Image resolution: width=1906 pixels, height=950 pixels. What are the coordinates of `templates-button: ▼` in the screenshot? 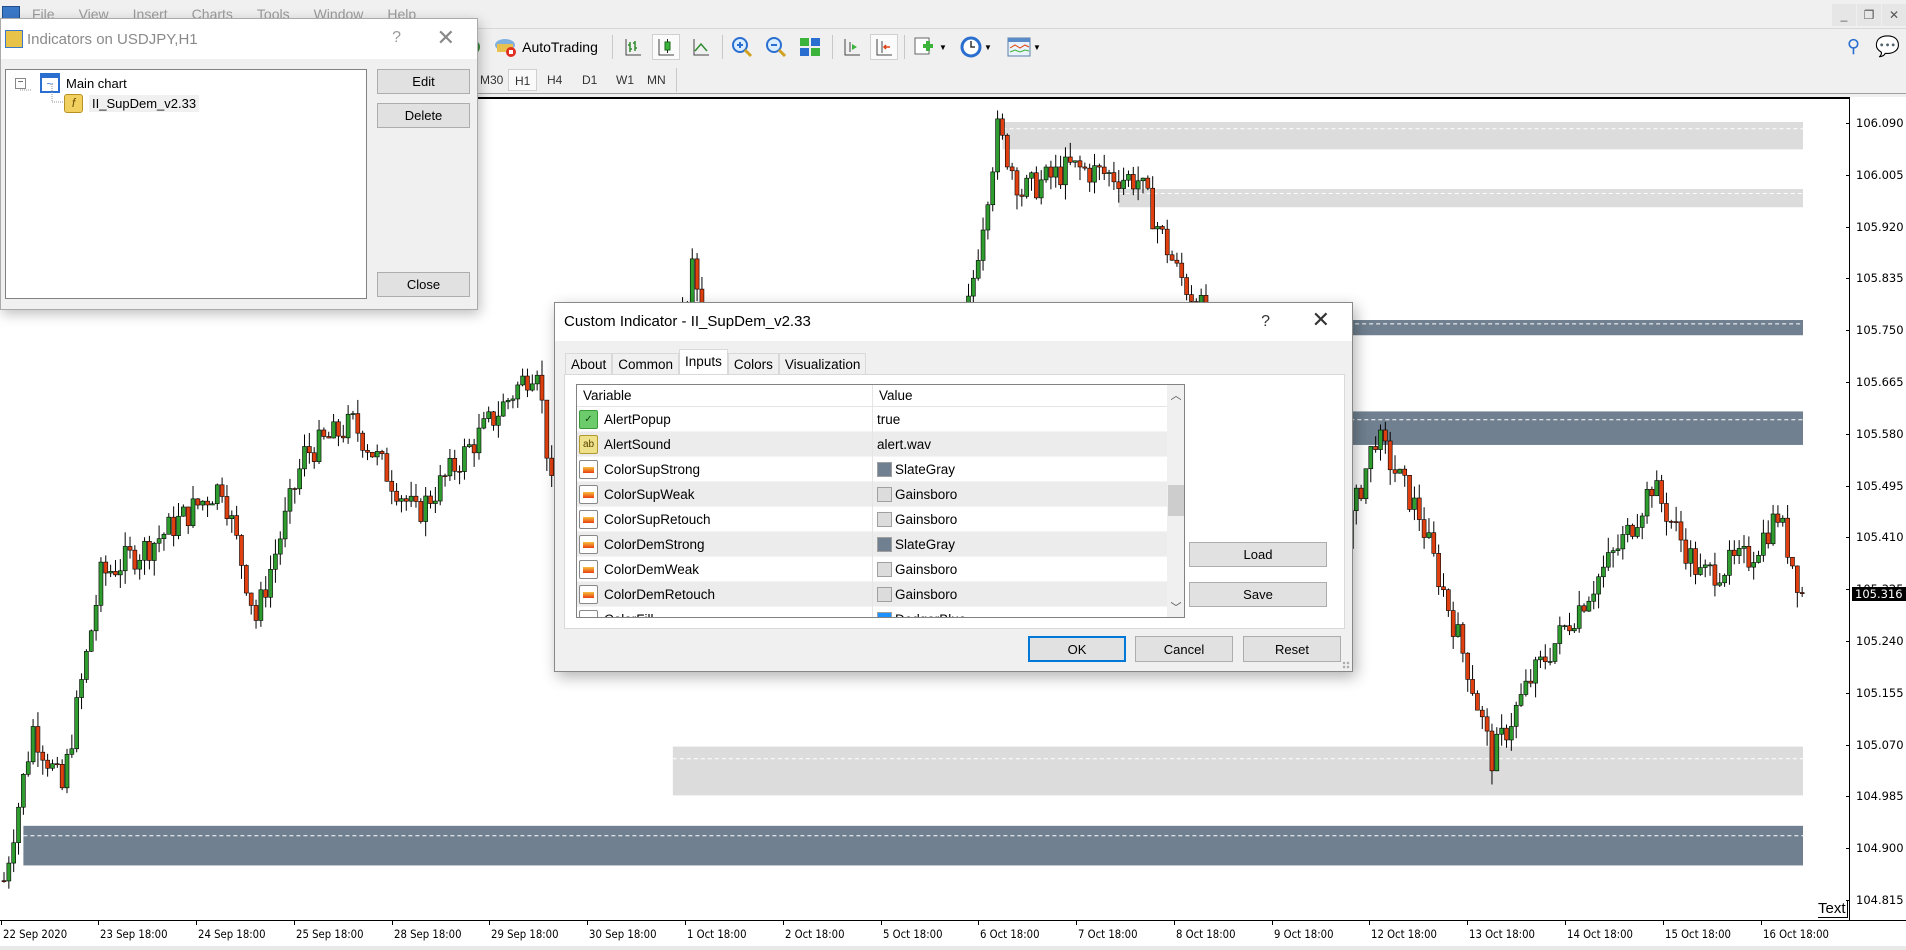 It's located at (1024, 47).